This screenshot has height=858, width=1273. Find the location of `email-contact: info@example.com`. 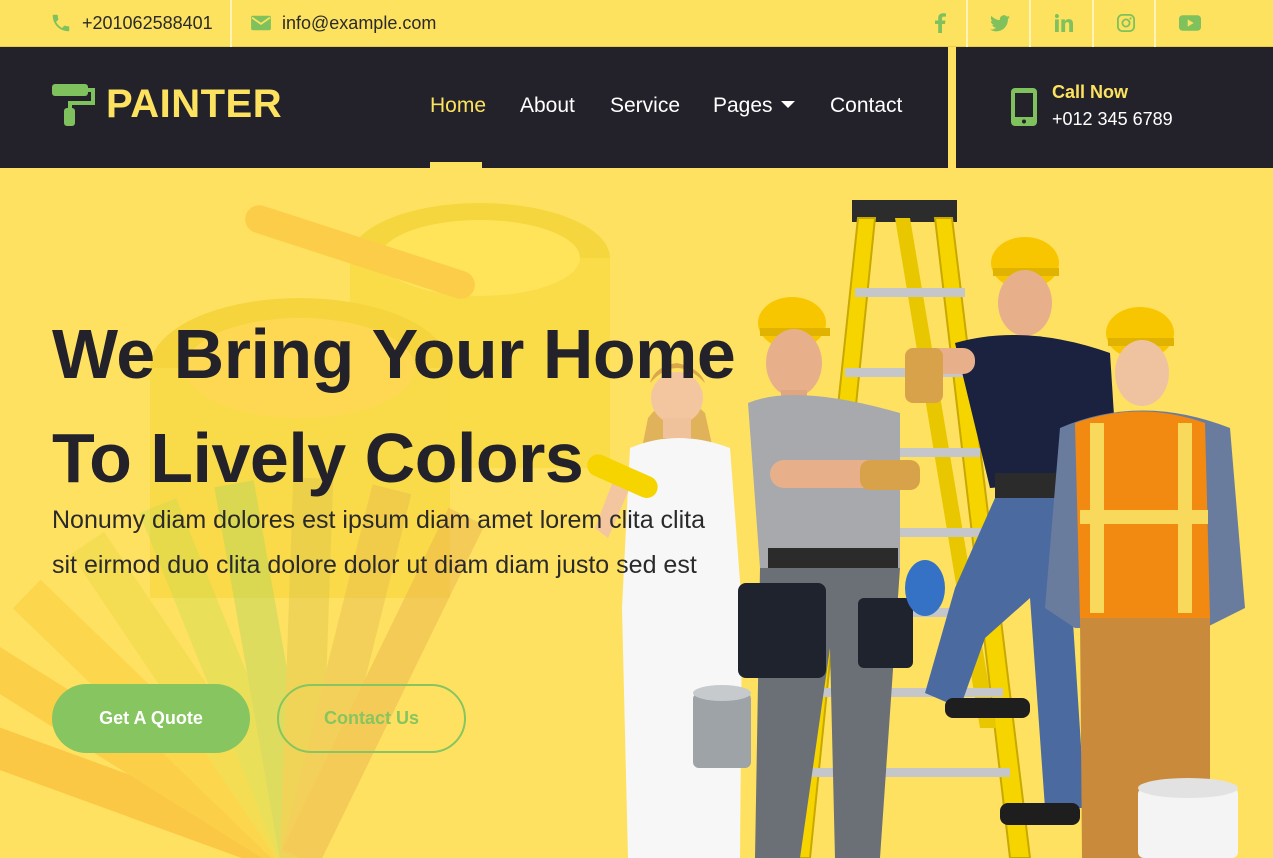

email-contact: info@example.com is located at coordinates (343, 23).